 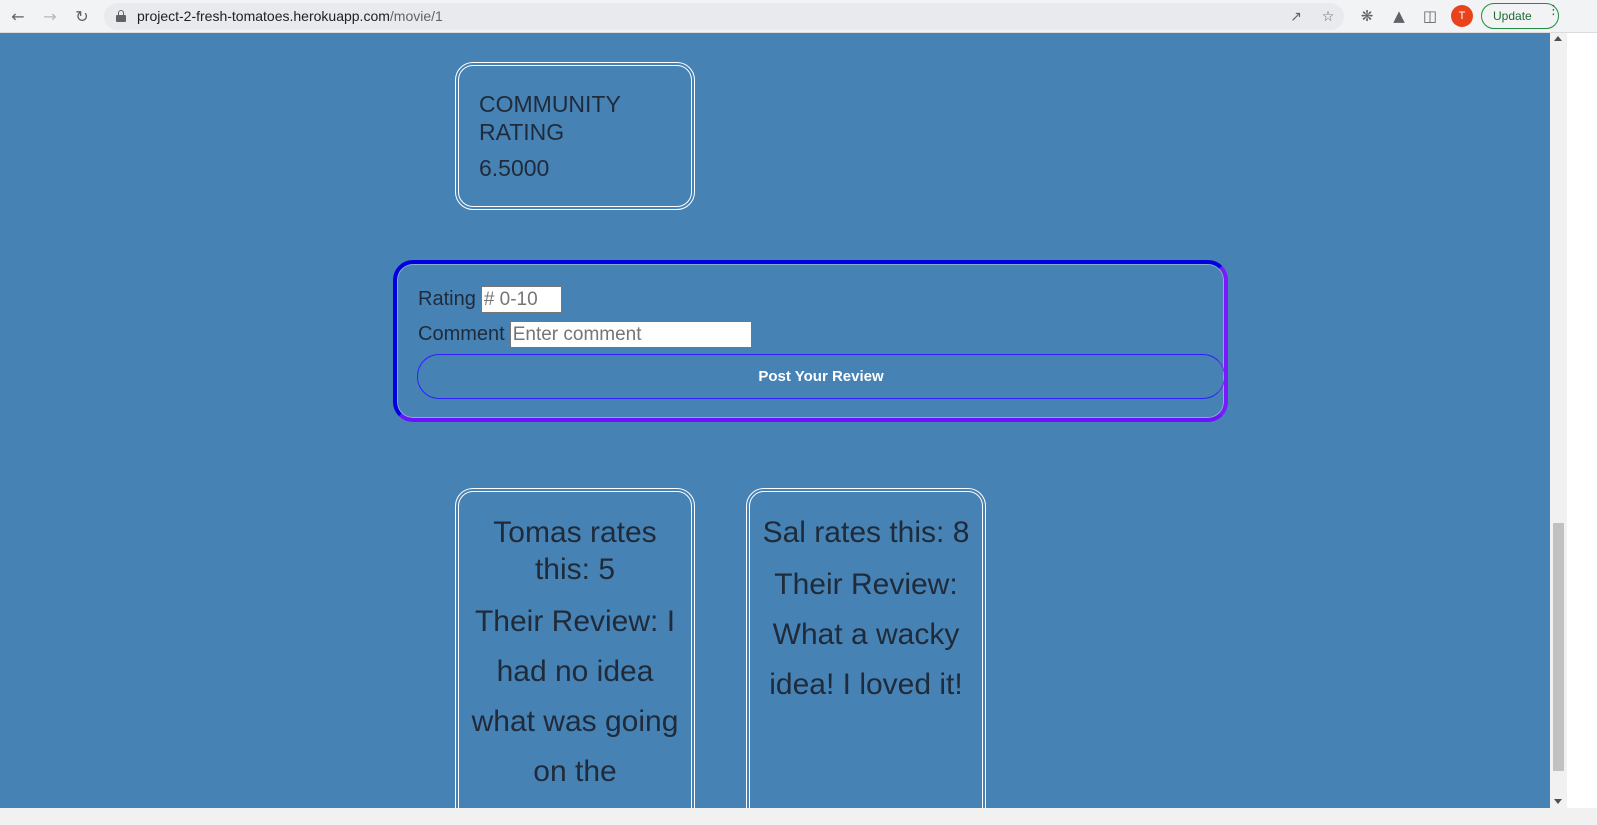 What do you see at coordinates (514, 168) in the screenshot?
I see `community-rating-value: 6.5000` at bounding box center [514, 168].